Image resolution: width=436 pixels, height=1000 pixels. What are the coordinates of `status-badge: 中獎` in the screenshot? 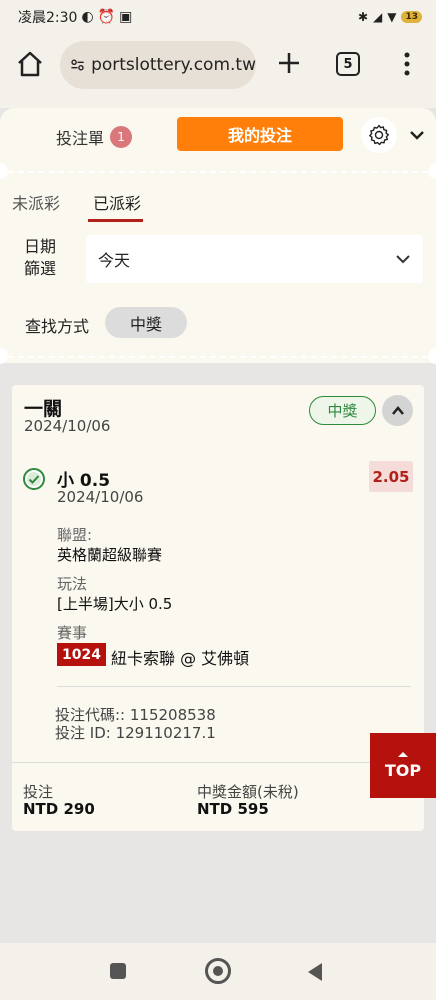 It's located at (342, 410).